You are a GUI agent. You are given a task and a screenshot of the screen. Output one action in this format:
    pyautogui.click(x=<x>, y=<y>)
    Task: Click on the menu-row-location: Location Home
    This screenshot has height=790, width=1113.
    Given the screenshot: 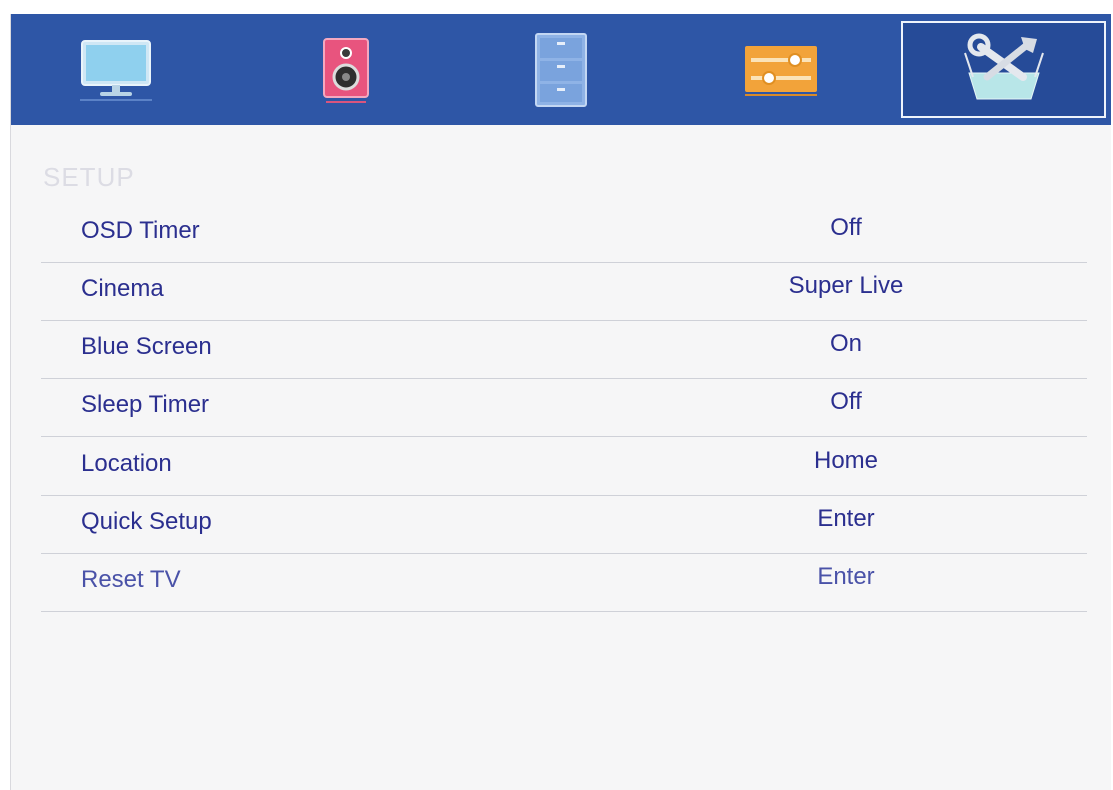 What is the action you would take?
    pyautogui.click(x=564, y=466)
    